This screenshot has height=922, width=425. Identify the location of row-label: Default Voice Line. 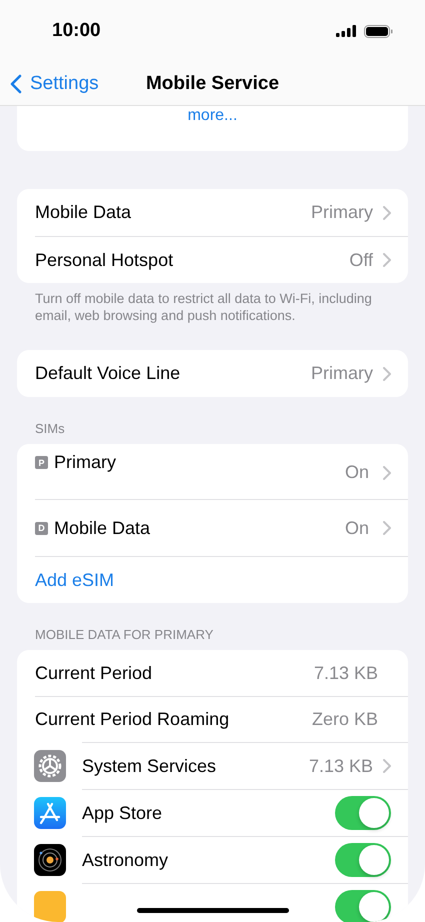
(108, 373).